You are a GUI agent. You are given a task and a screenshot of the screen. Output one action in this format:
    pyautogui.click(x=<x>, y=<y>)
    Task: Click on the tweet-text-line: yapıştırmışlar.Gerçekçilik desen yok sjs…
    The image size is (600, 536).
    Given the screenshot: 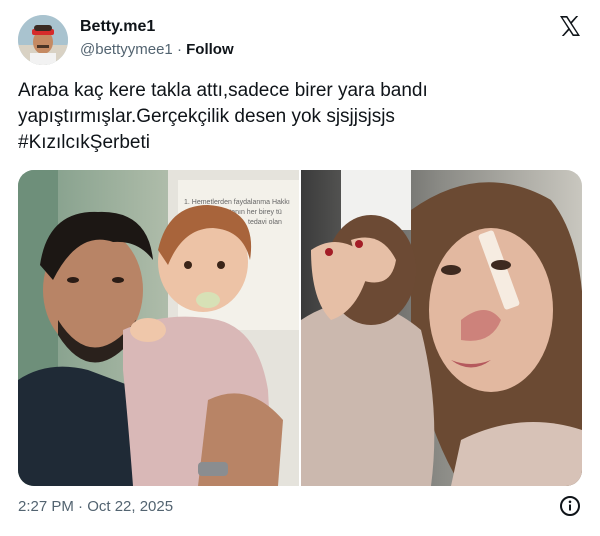 What is the action you would take?
    pyautogui.click(x=206, y=116)
    